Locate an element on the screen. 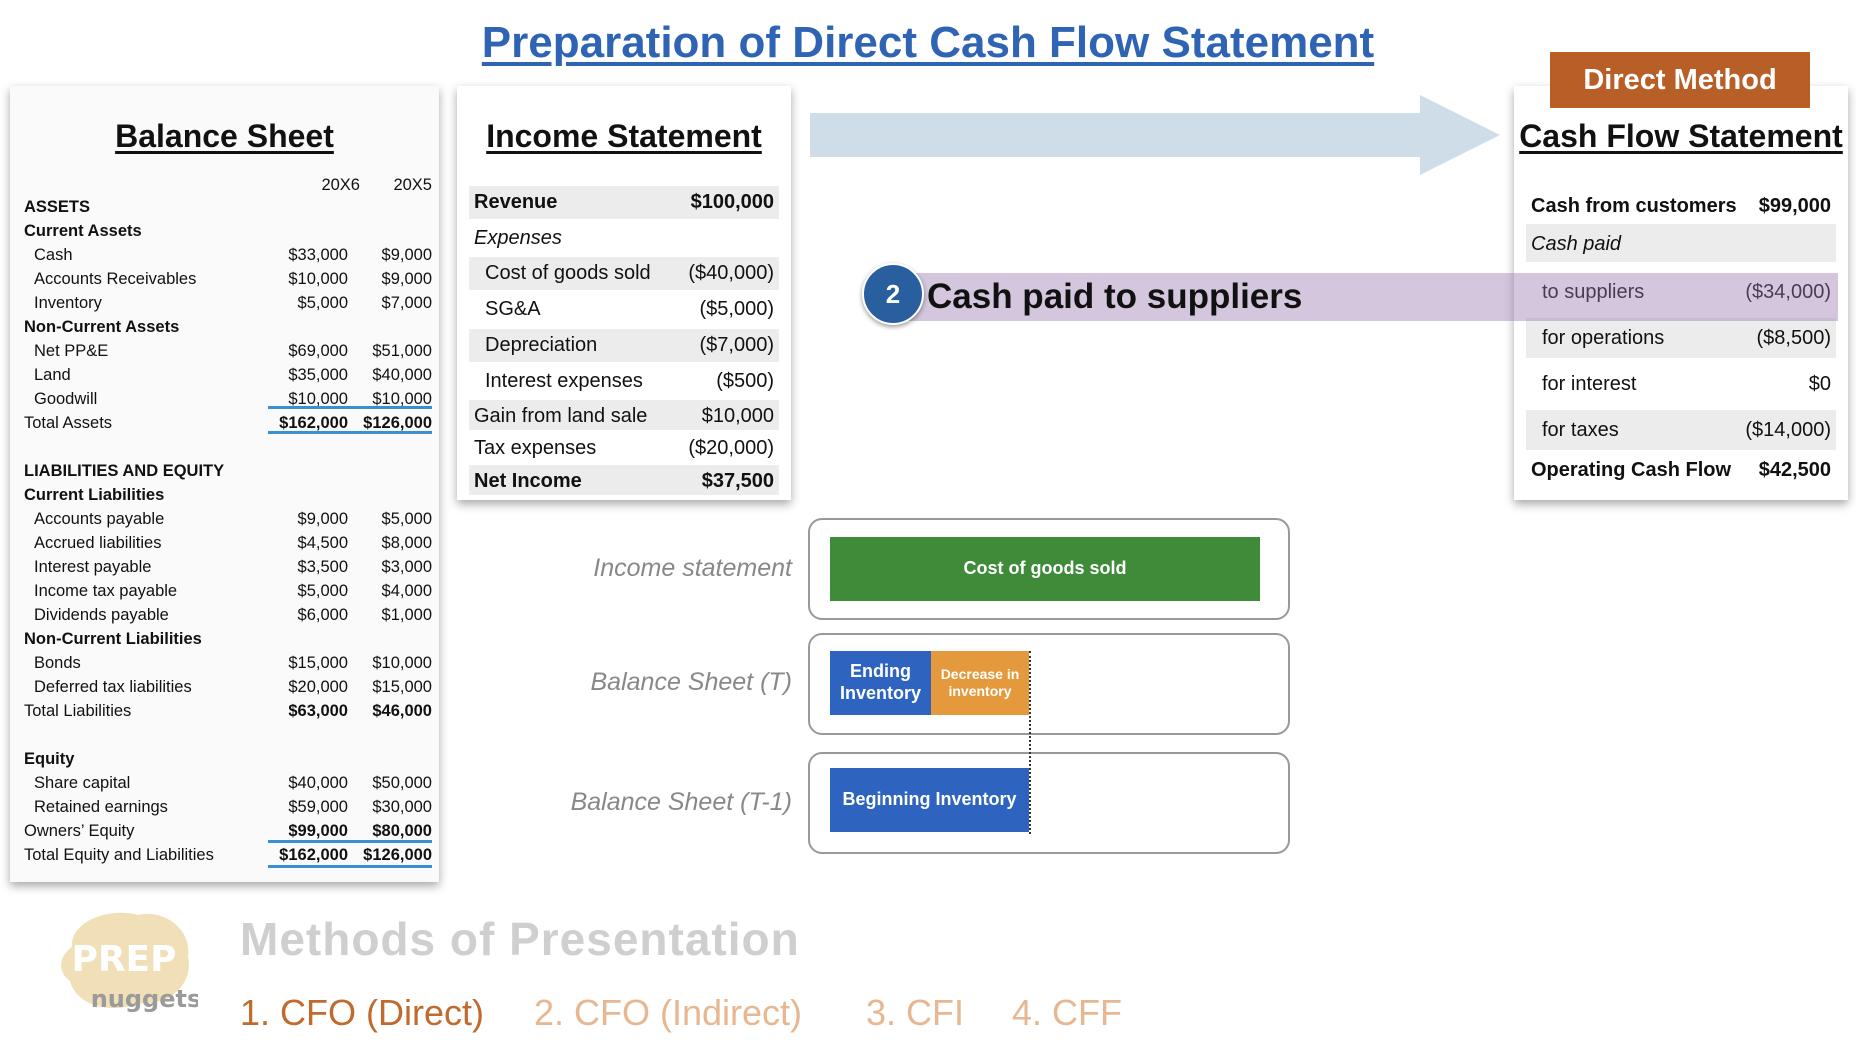 This screenshot has width=1856, height=1040. balance-sheet-row: Retained earnings $59,000 $30,000 is located at coordinates (228, 810).